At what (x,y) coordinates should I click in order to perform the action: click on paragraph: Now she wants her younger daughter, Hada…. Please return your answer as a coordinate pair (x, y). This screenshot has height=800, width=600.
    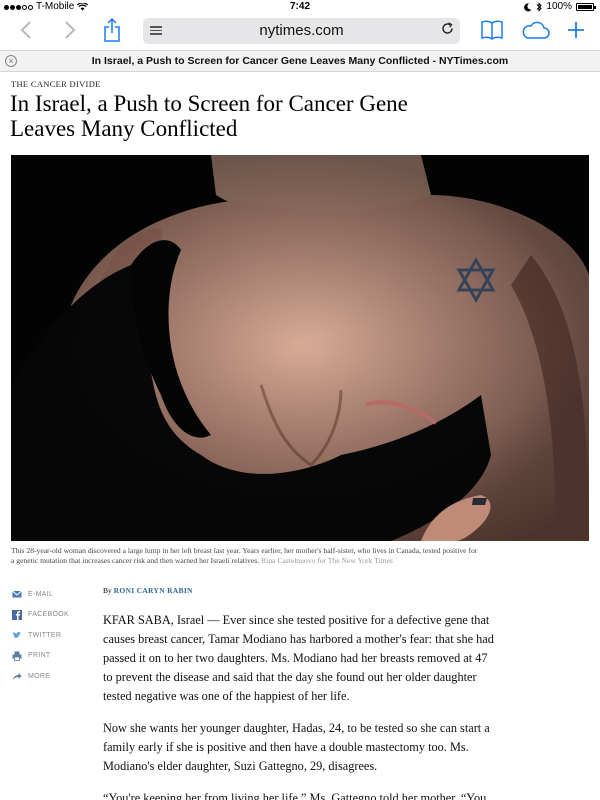
    Looking at the image, I should click on (296, 747).